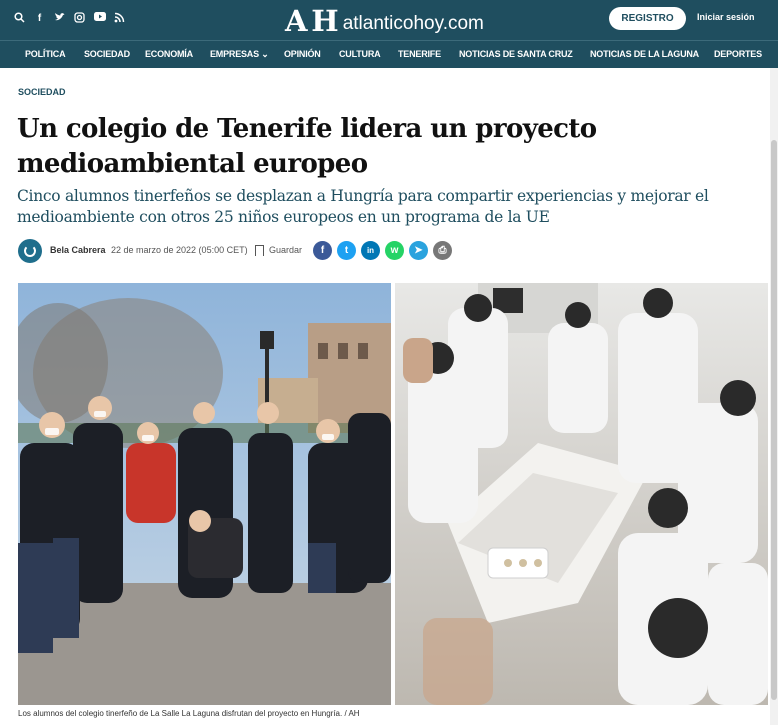  Describe the element at coordinates (45, 54) in the screenshot. I see `nav-item-politica: POLÍTICA` at that location.